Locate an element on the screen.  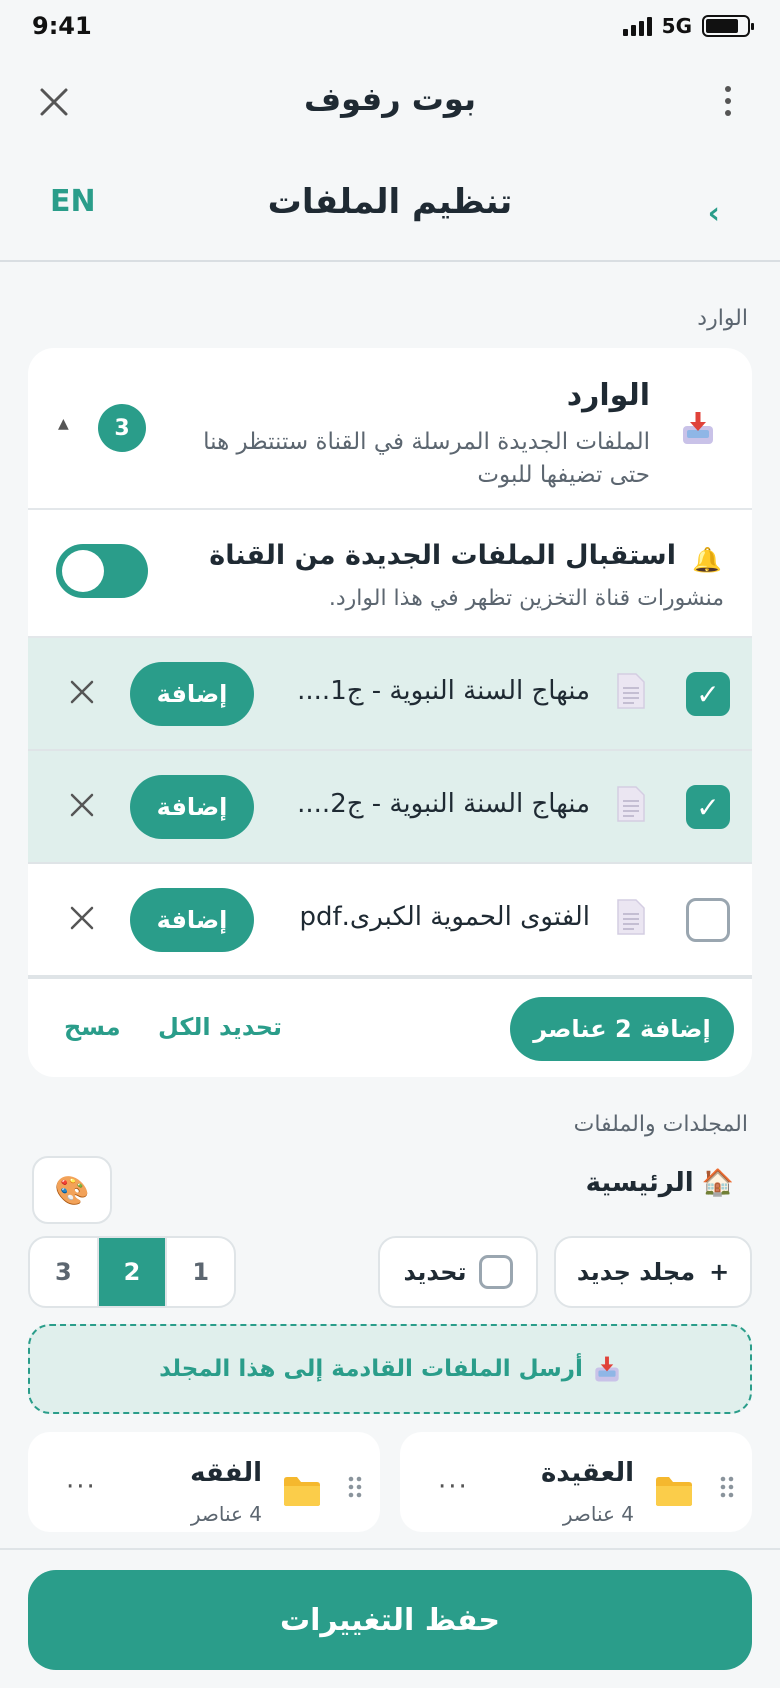
receive-description: منشورات قناة التخزين تظهر في هذا الوارد. is located at coordinates (526, 598).